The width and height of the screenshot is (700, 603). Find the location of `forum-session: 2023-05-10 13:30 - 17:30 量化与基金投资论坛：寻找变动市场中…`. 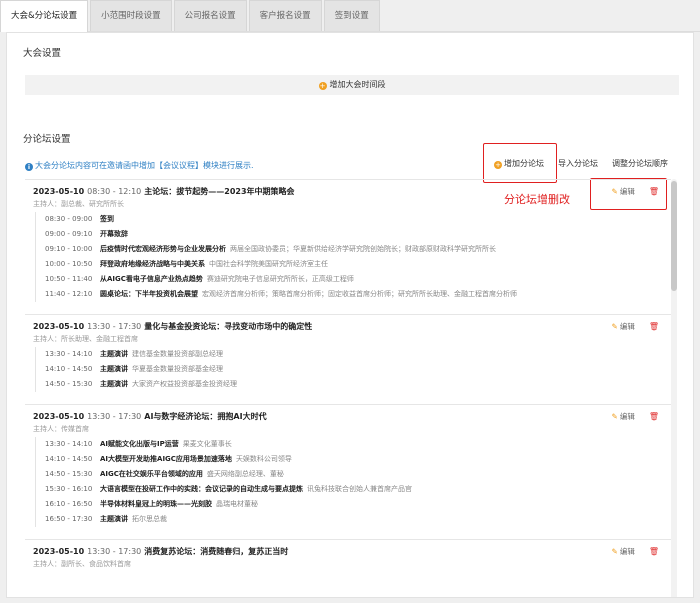

forum-session: 2023-05-10 13:30 - 17:30 量化与基金投资论坛：寻找变动市场中… is located at coordinates (348, 356).